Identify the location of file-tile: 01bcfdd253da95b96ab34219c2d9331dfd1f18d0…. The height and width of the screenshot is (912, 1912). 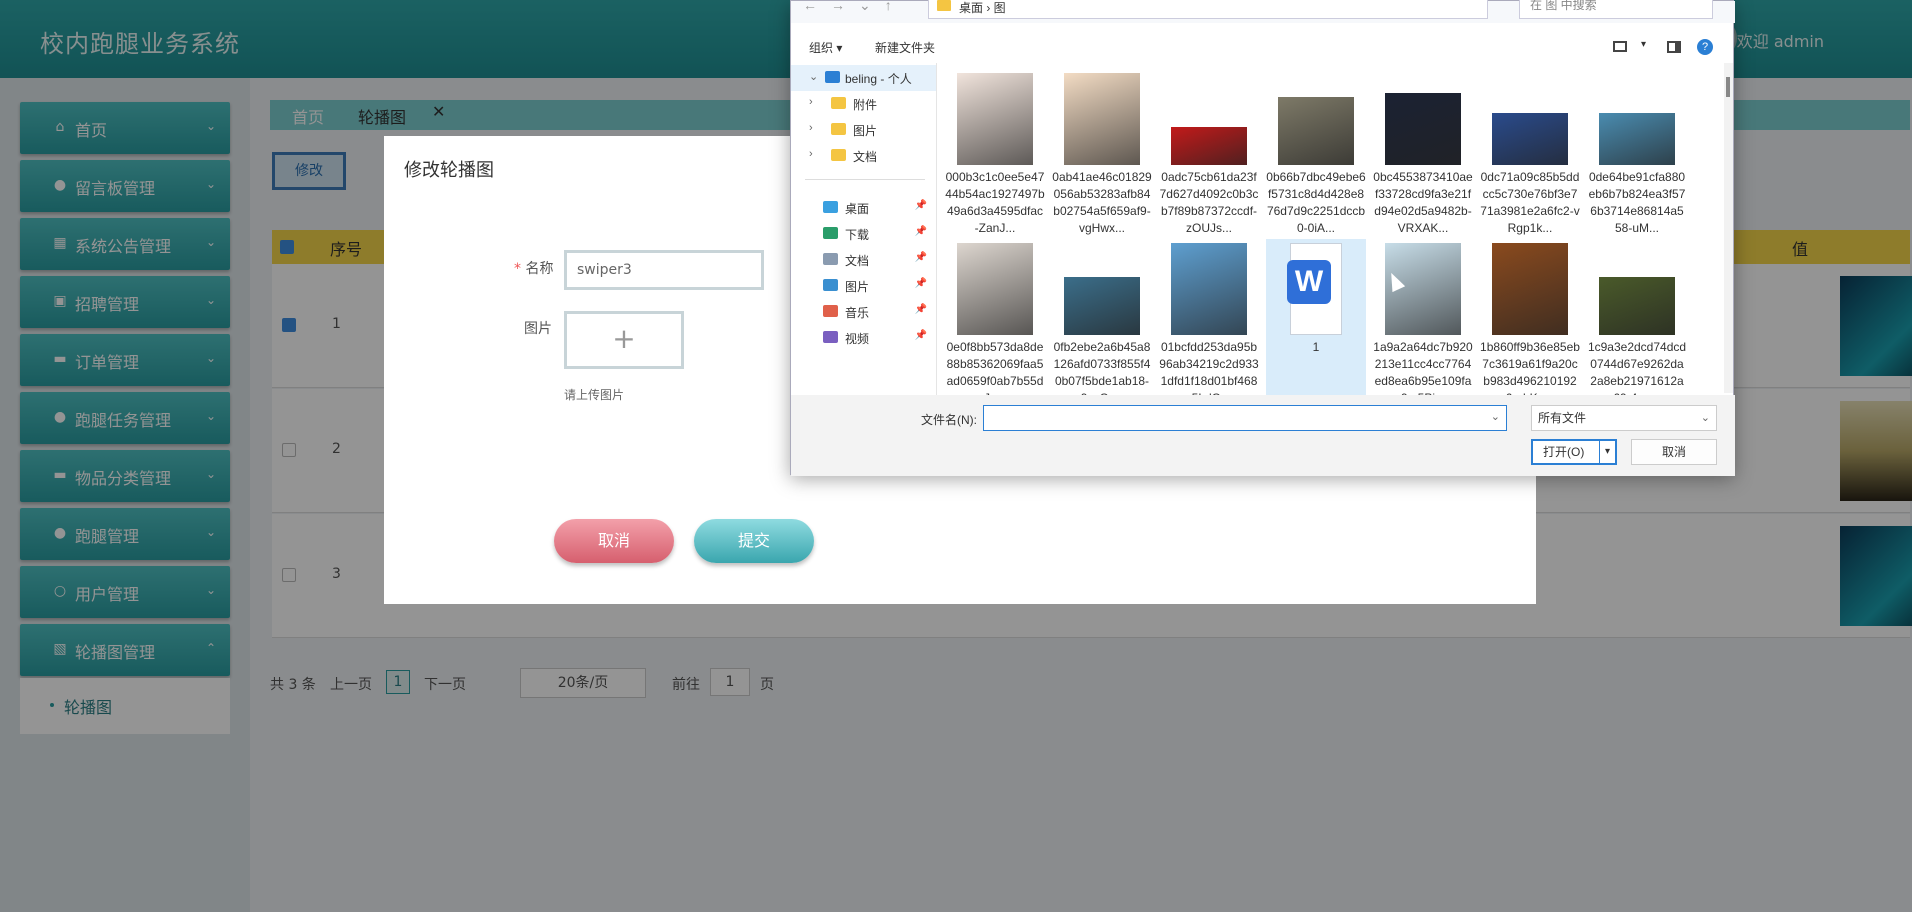
(1209, 317).